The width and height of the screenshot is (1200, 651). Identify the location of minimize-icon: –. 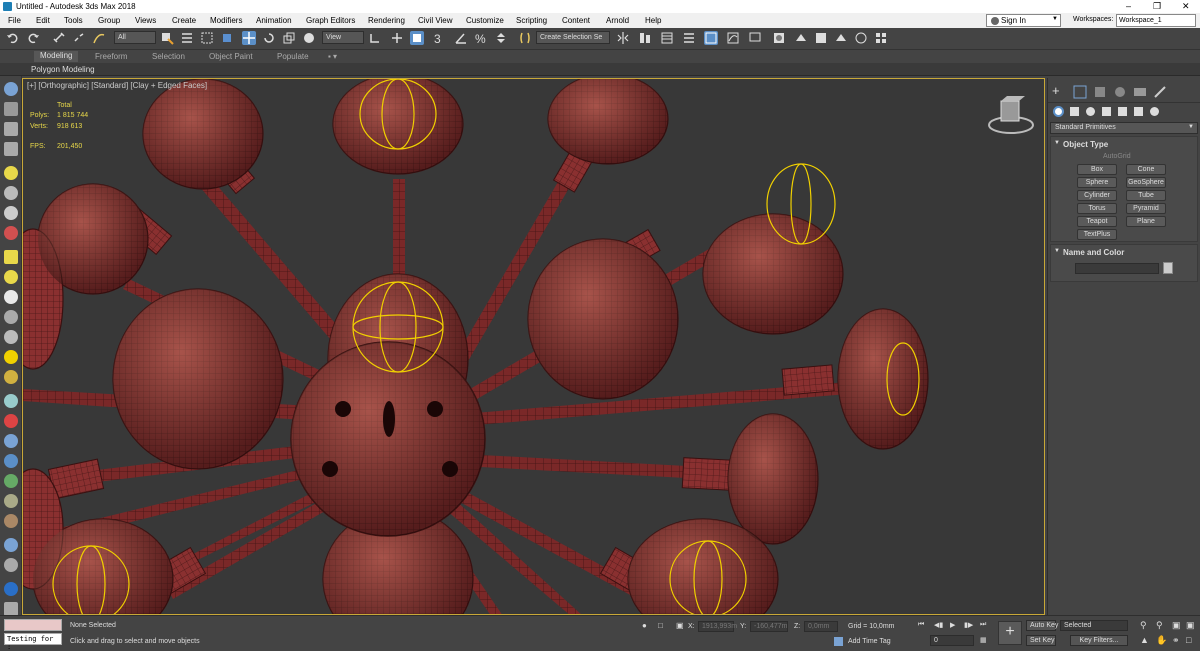
(1128, 6).